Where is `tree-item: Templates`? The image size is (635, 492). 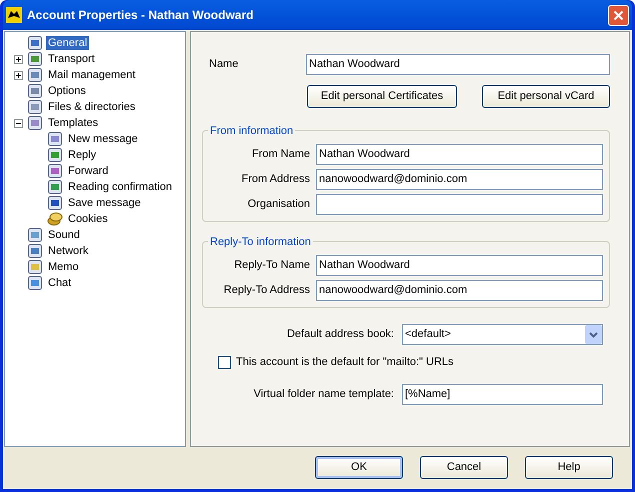 tree-item: Templates is located at coordinates (73, 123).